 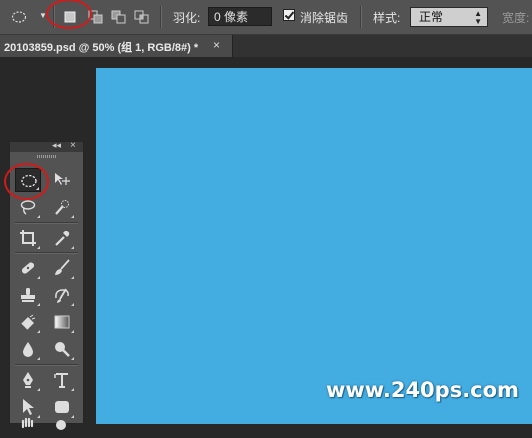 I want to click on subtract-from-selection-icon, so click(x=119, y=17).